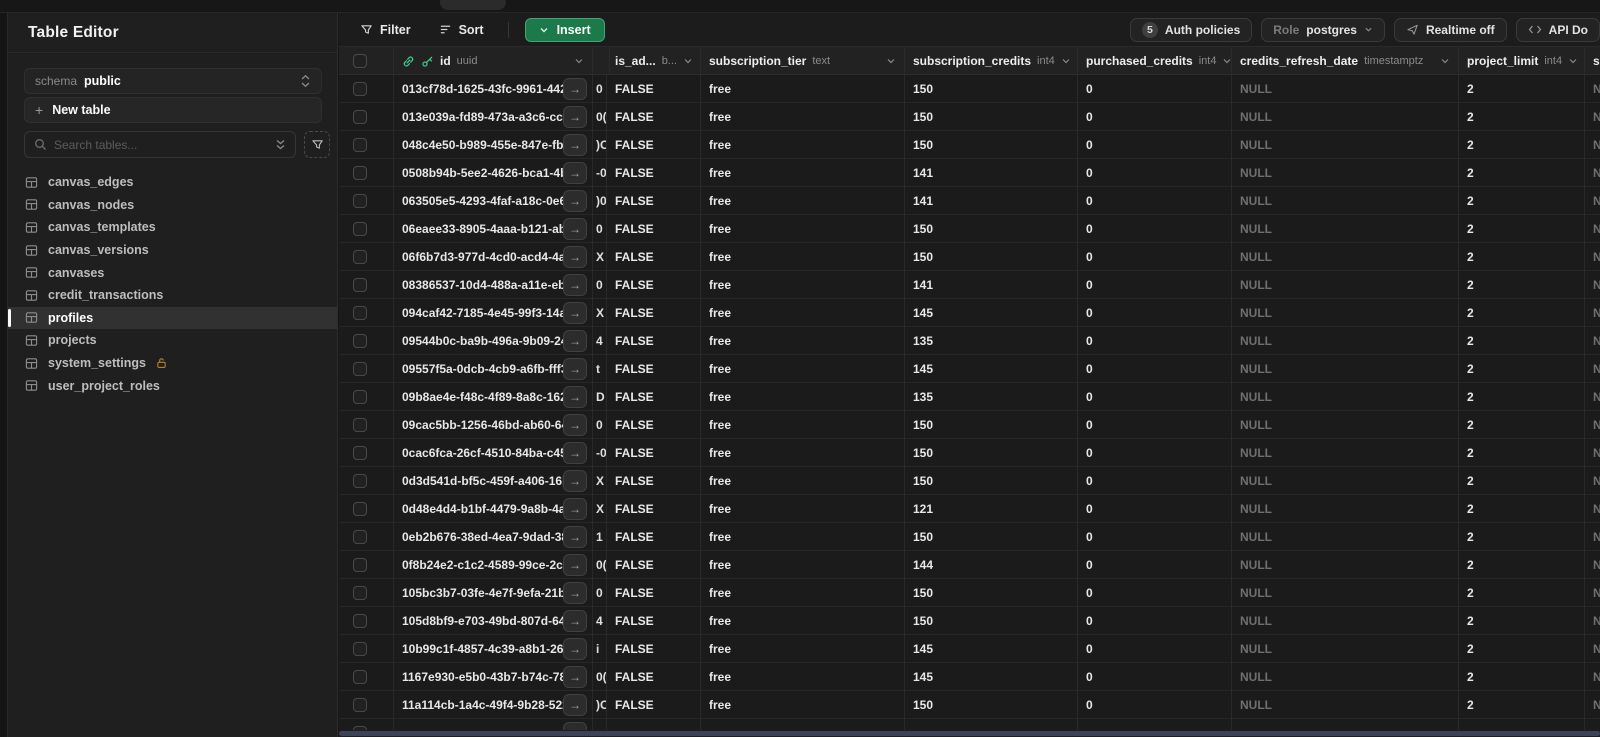 The height and width of the screenshot is (737, 1600). What do you see at coordinates (600, 481) in the screenshot?
I see `cell-hidden-column: X` at bounding box center [600, 481].